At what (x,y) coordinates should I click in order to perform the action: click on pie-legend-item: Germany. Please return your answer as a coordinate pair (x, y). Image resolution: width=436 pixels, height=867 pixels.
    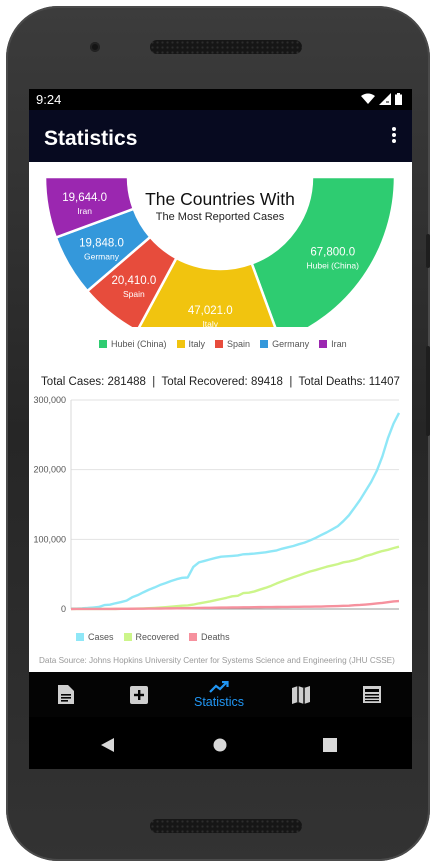
    Looking at the image, I should click on (284, 344).